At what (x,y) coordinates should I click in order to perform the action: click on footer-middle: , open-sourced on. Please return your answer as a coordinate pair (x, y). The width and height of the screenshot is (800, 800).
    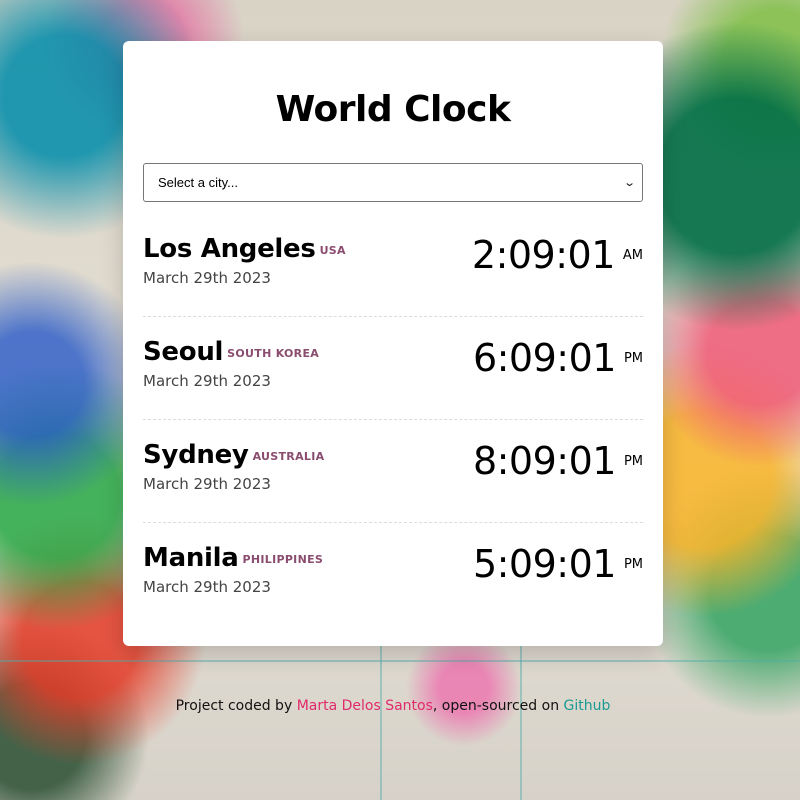
    Looking at the image, I should click on (498, 706).